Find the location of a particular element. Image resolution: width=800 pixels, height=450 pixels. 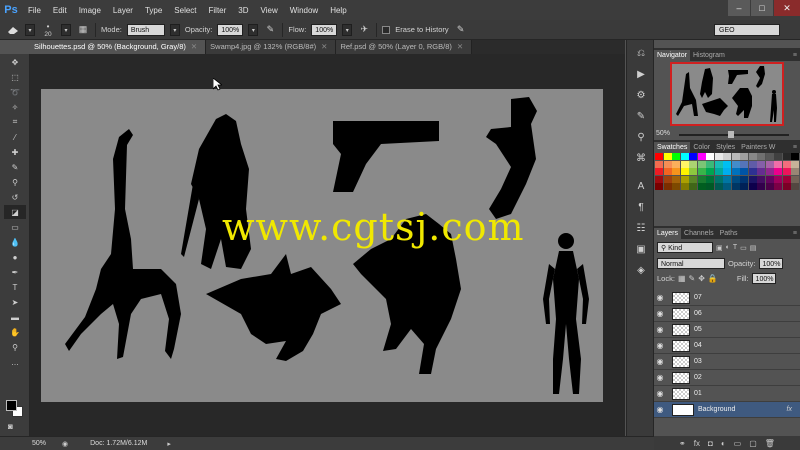

doc-tab-swamp: Swamp4.jpg @ 132% (RGB/8#) ✕ is located at coordinates (271, 47).